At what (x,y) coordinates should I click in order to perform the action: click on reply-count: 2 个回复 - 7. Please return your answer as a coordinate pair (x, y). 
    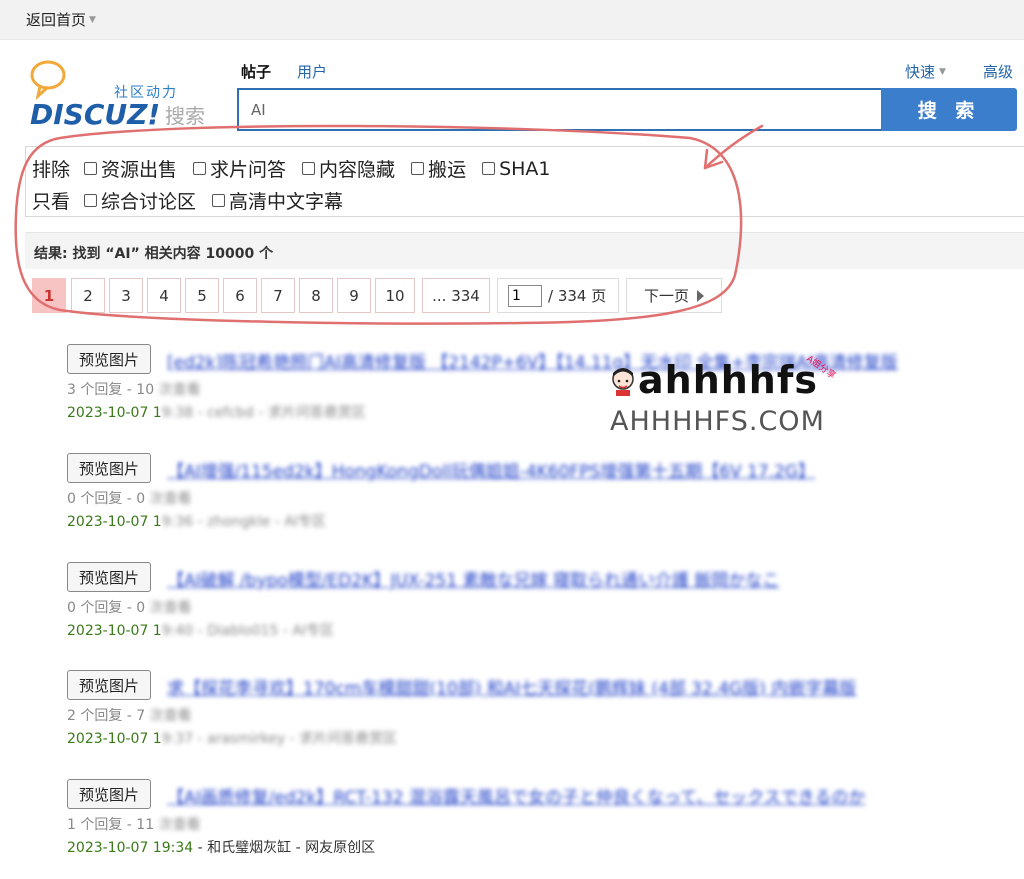
    Looking at the image, I should click on (106, 716).